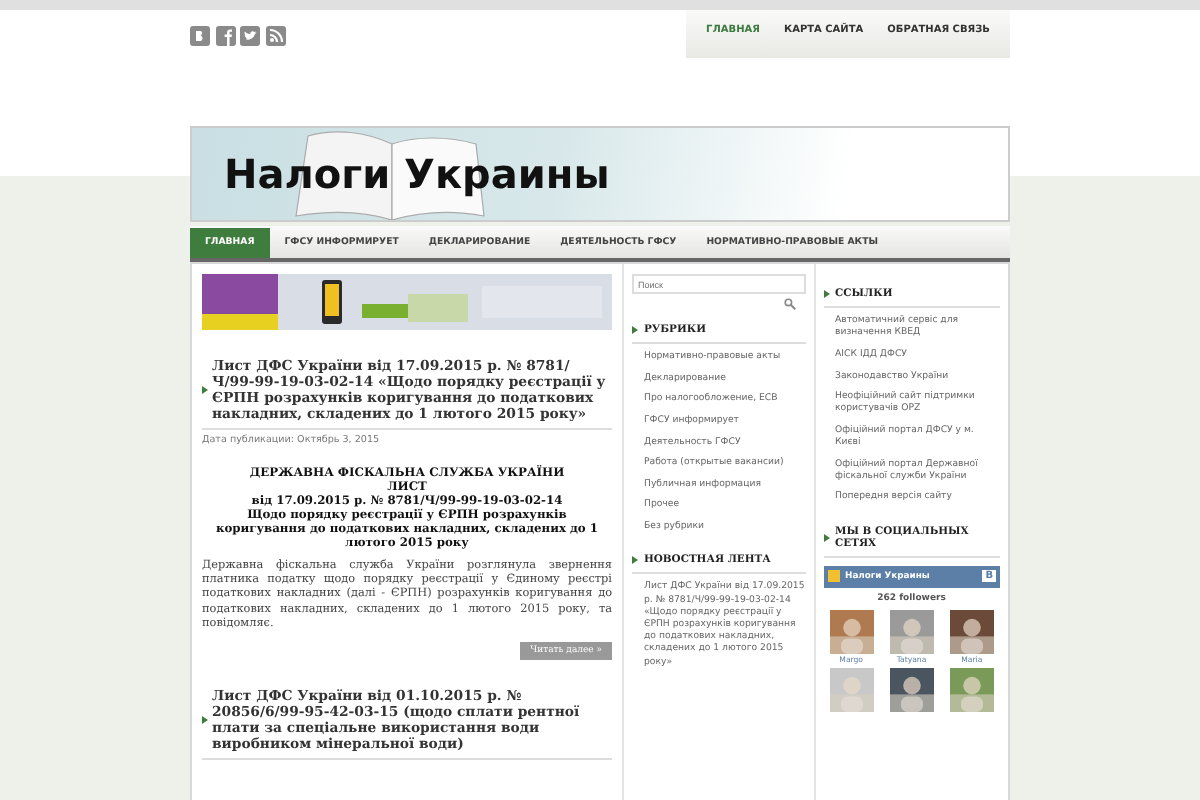 This screenshot has height=800, width=1200. What do you see at coordinates (790, 304) in the screenshot?
I see `search-icon` at bounding box center [790, 304].